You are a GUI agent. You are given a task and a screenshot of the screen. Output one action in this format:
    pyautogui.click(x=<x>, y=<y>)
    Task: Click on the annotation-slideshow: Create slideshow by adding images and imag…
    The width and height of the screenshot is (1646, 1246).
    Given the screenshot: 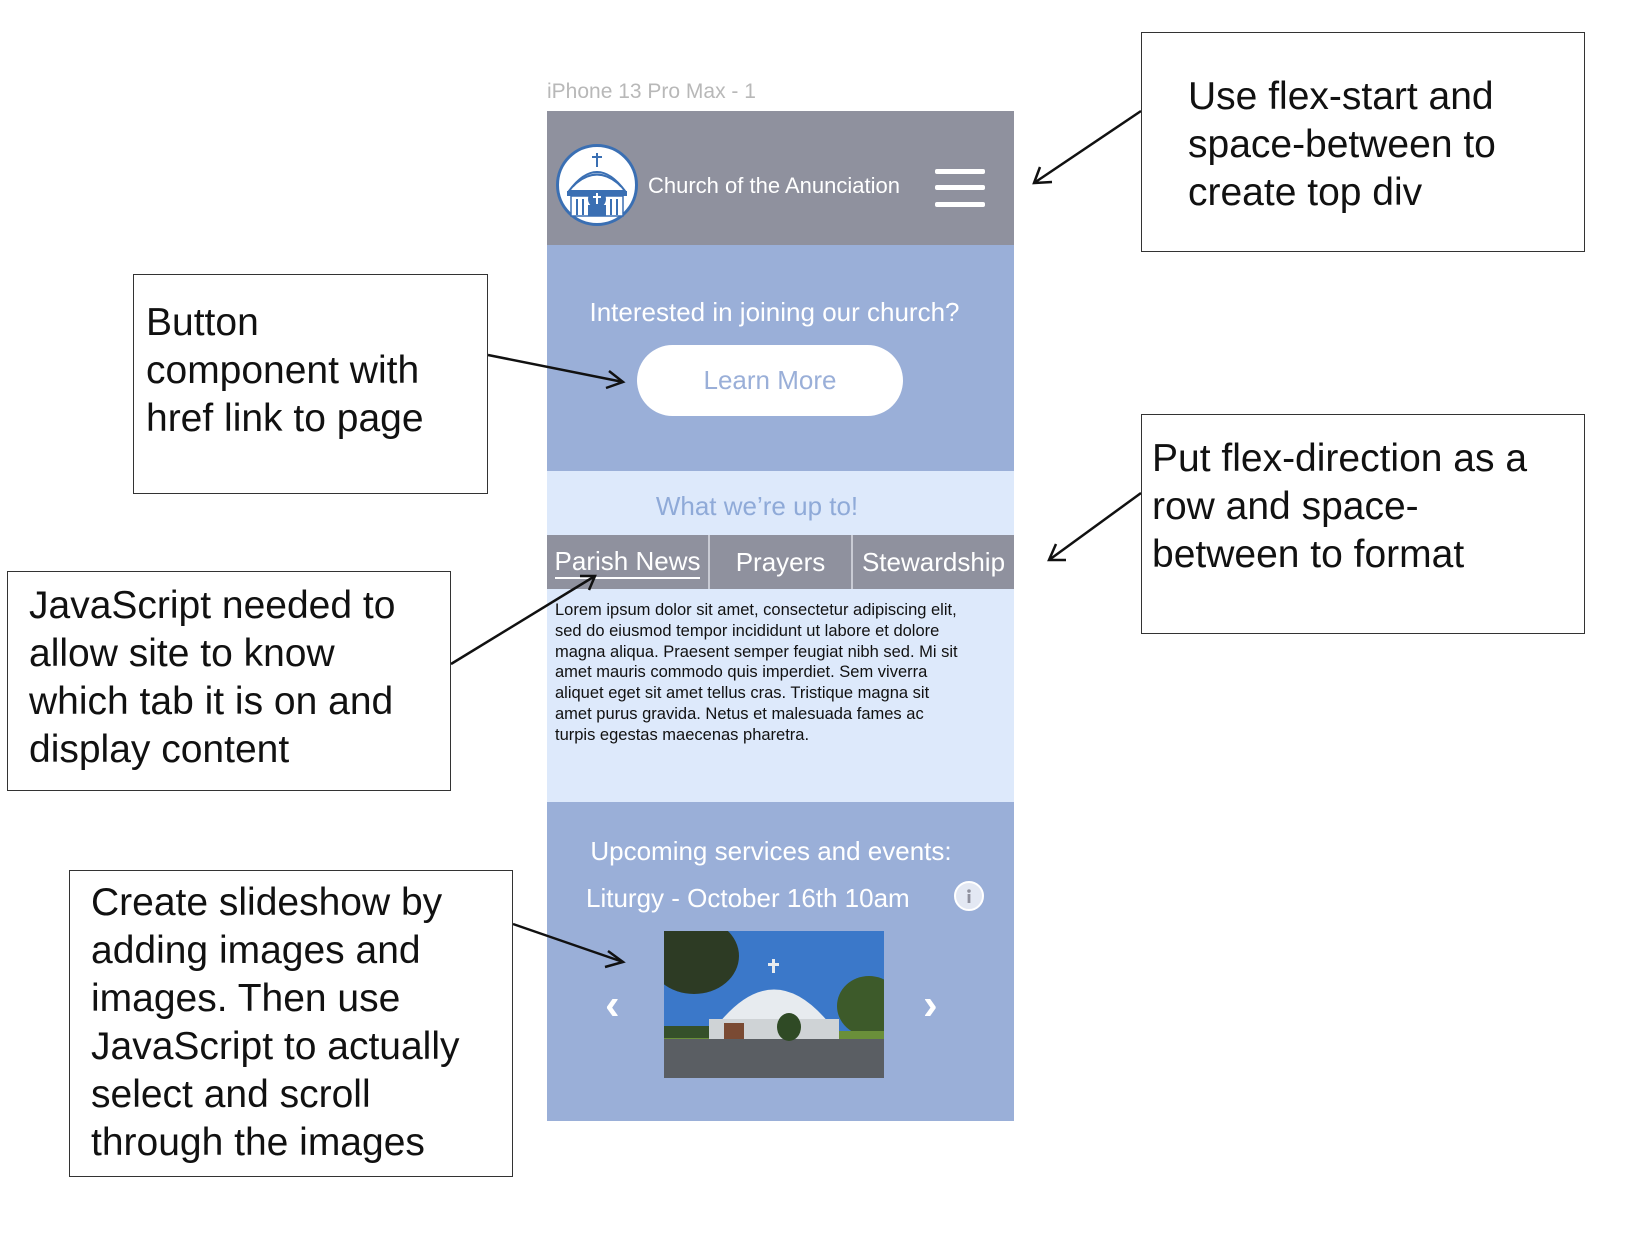 What is the action you would take?
    pyautogui.click(x=291, y=1023)
    